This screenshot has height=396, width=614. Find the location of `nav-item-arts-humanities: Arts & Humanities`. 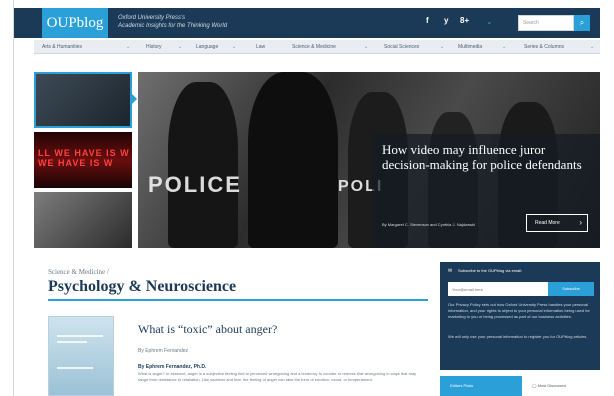

nav-item-arts-humanities: Arts & Humanities is located at coordinates (62, 47).